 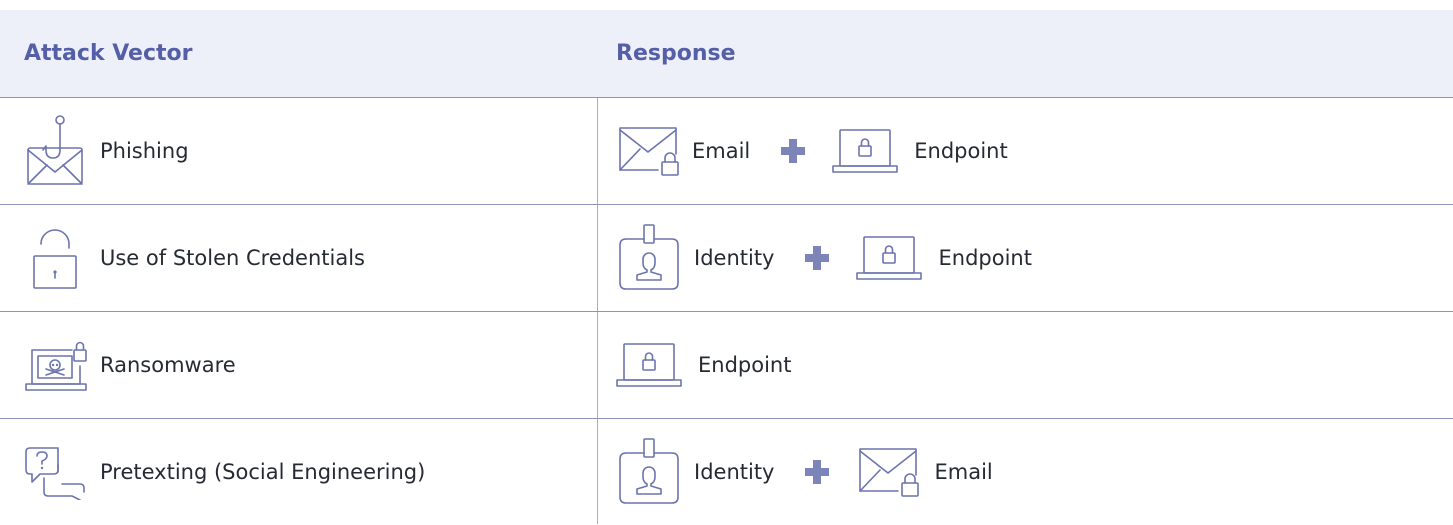 I want to click on phishing-icon, so click(x=55, y=150).